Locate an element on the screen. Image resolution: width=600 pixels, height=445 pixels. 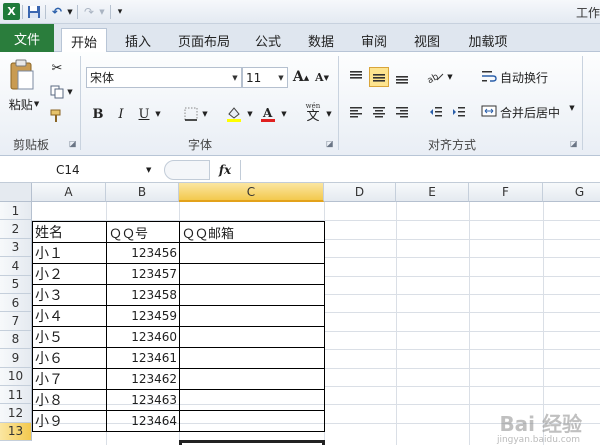
cell-qq: 123456 is located at coordinates (143, 253).